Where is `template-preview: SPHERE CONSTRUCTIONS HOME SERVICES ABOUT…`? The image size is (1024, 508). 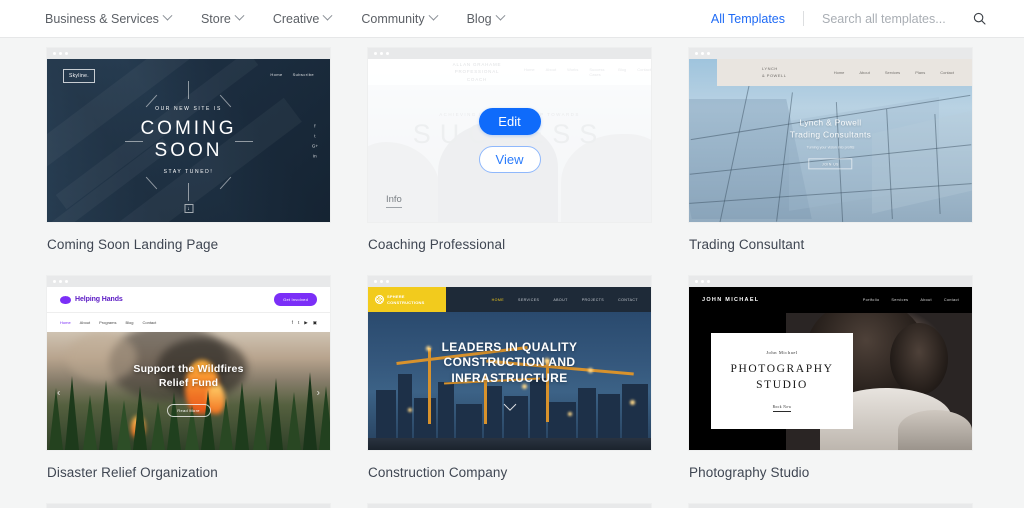
template-preview: SPHERE CONSTRUCTIONS HOME SERVICES ABOUT… is located at coordinates (509, 368).